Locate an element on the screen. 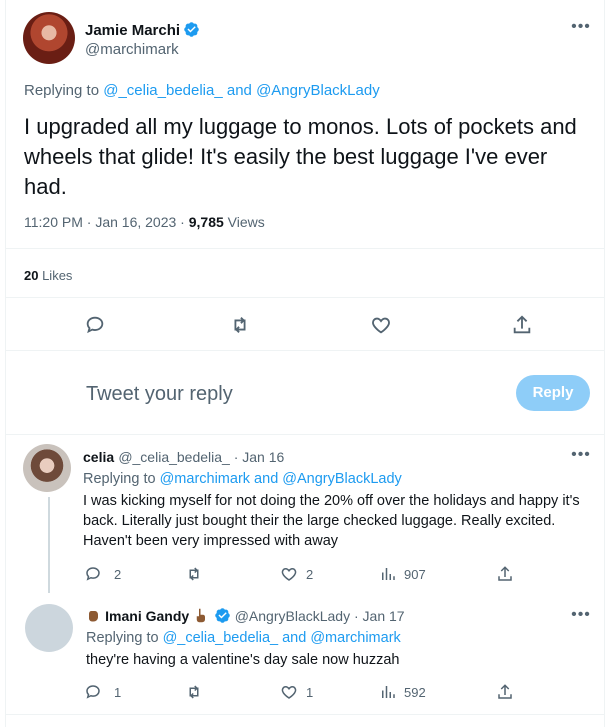  reply-composer-input: Tweet your reply is located at coordinates (159, 394).